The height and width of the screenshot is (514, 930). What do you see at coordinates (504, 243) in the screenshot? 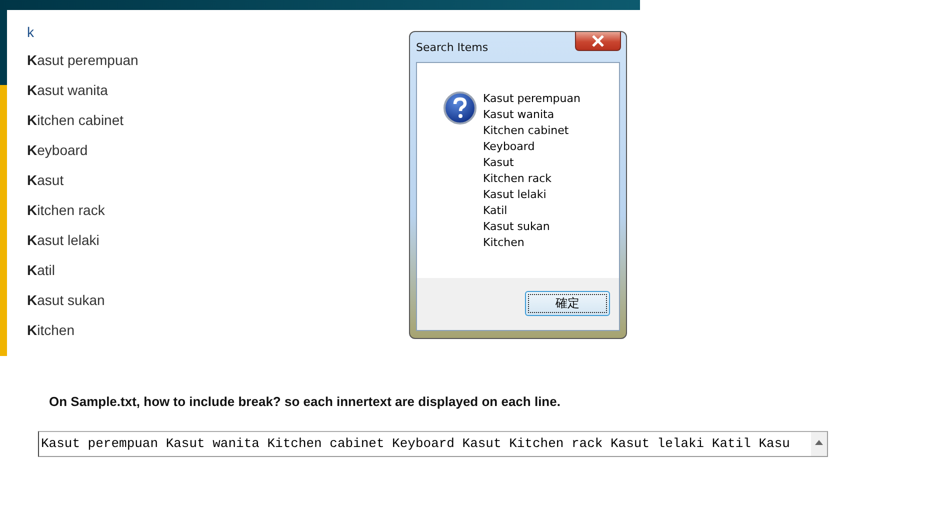
I see `message-line: Kitchen` at bounding box center [504, 243].